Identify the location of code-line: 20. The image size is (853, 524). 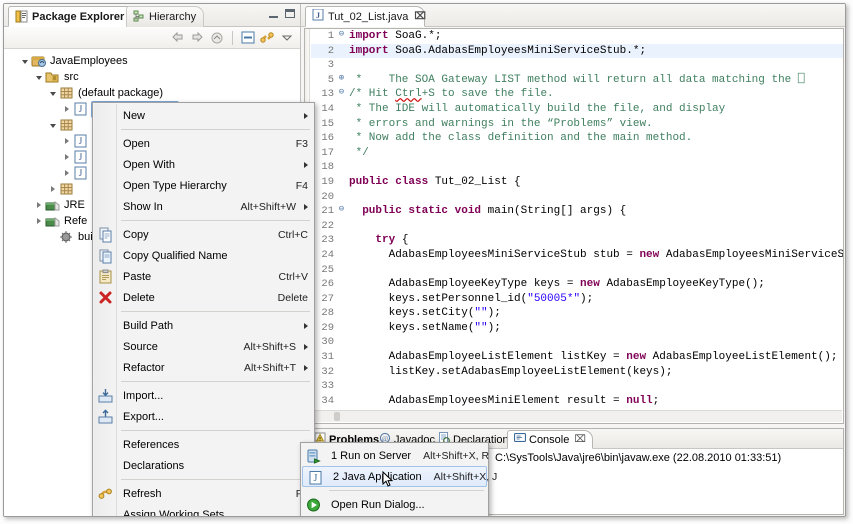
(577, 197).